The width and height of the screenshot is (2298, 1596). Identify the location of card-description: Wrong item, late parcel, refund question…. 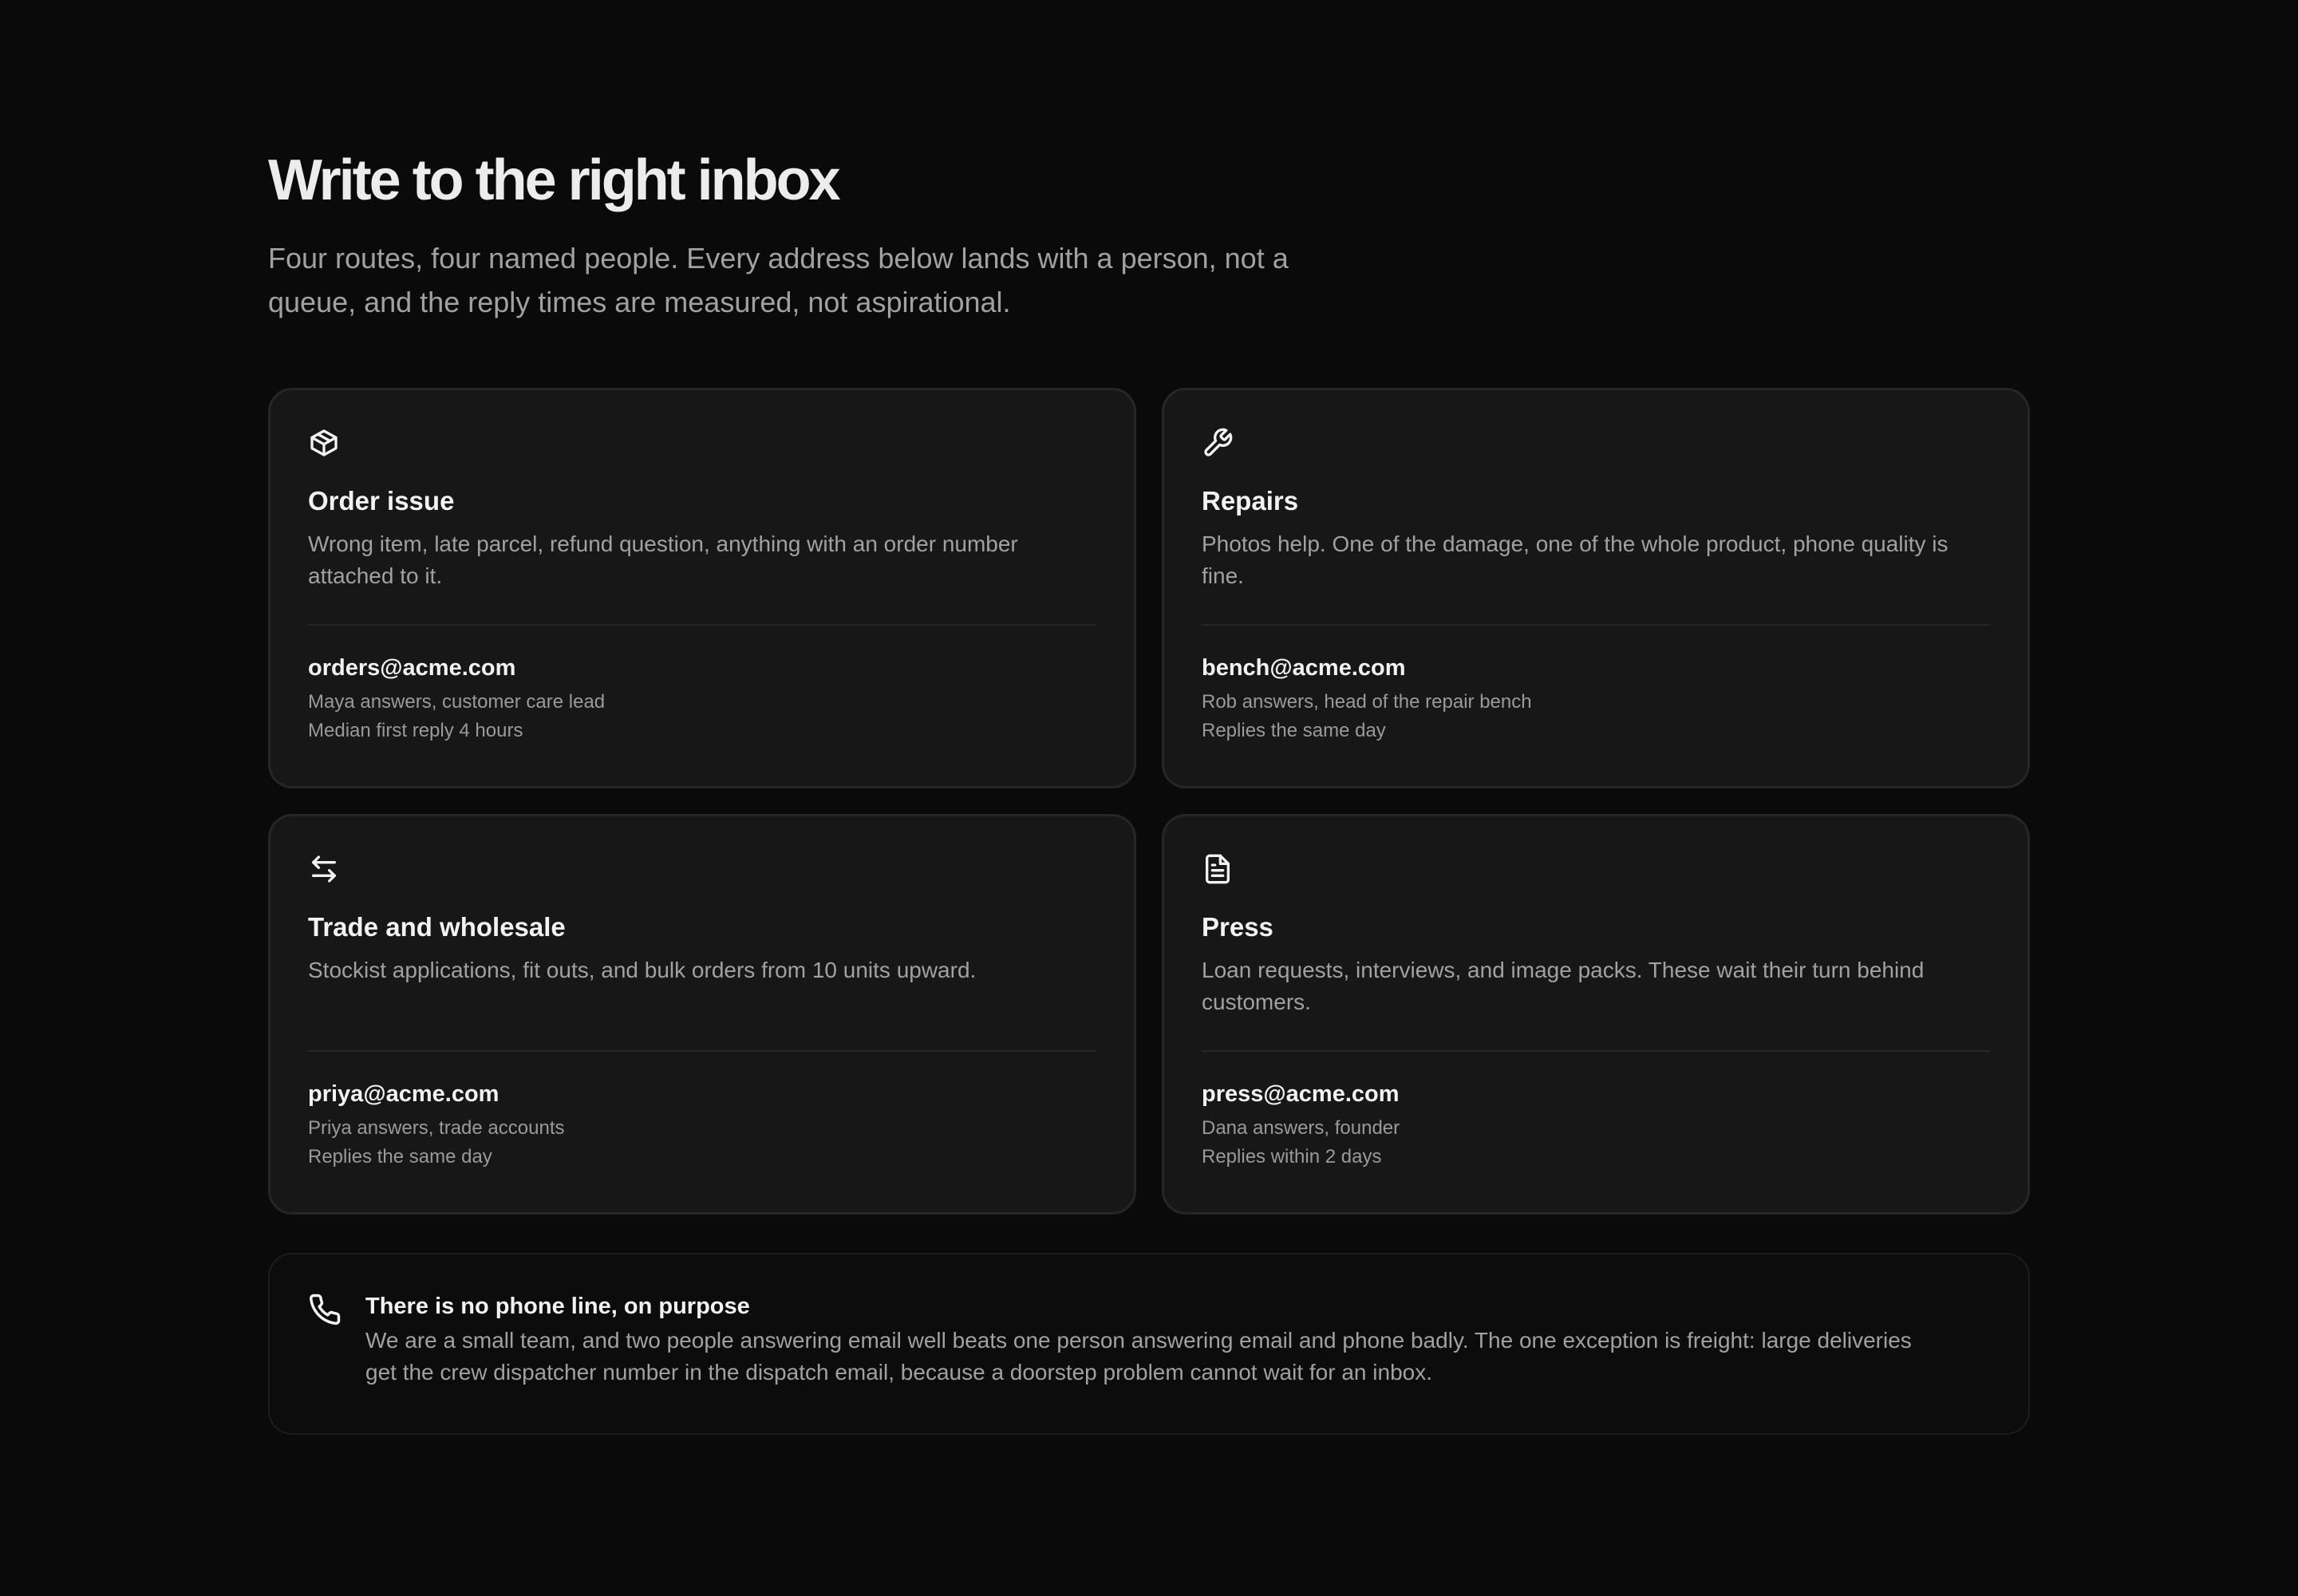
(663, 559).